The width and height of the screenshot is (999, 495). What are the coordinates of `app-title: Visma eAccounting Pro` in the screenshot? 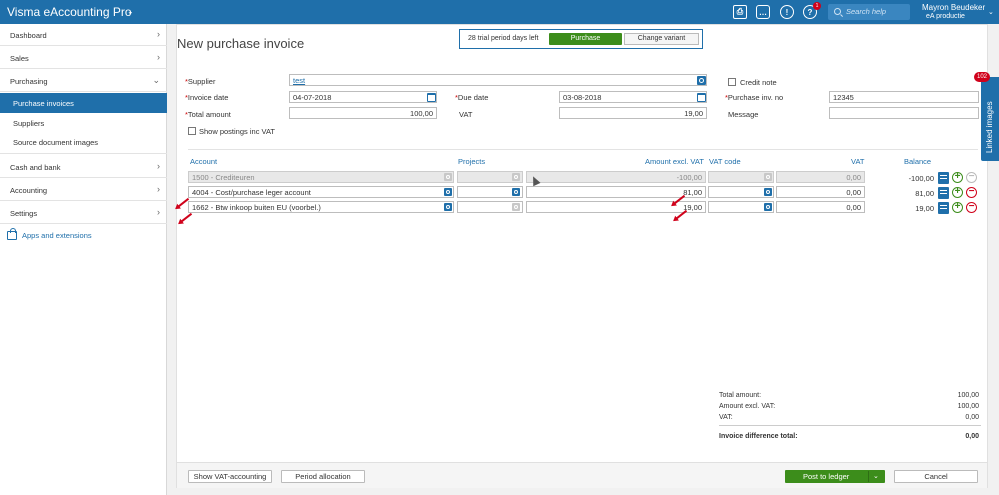 It's located at (69, 12).